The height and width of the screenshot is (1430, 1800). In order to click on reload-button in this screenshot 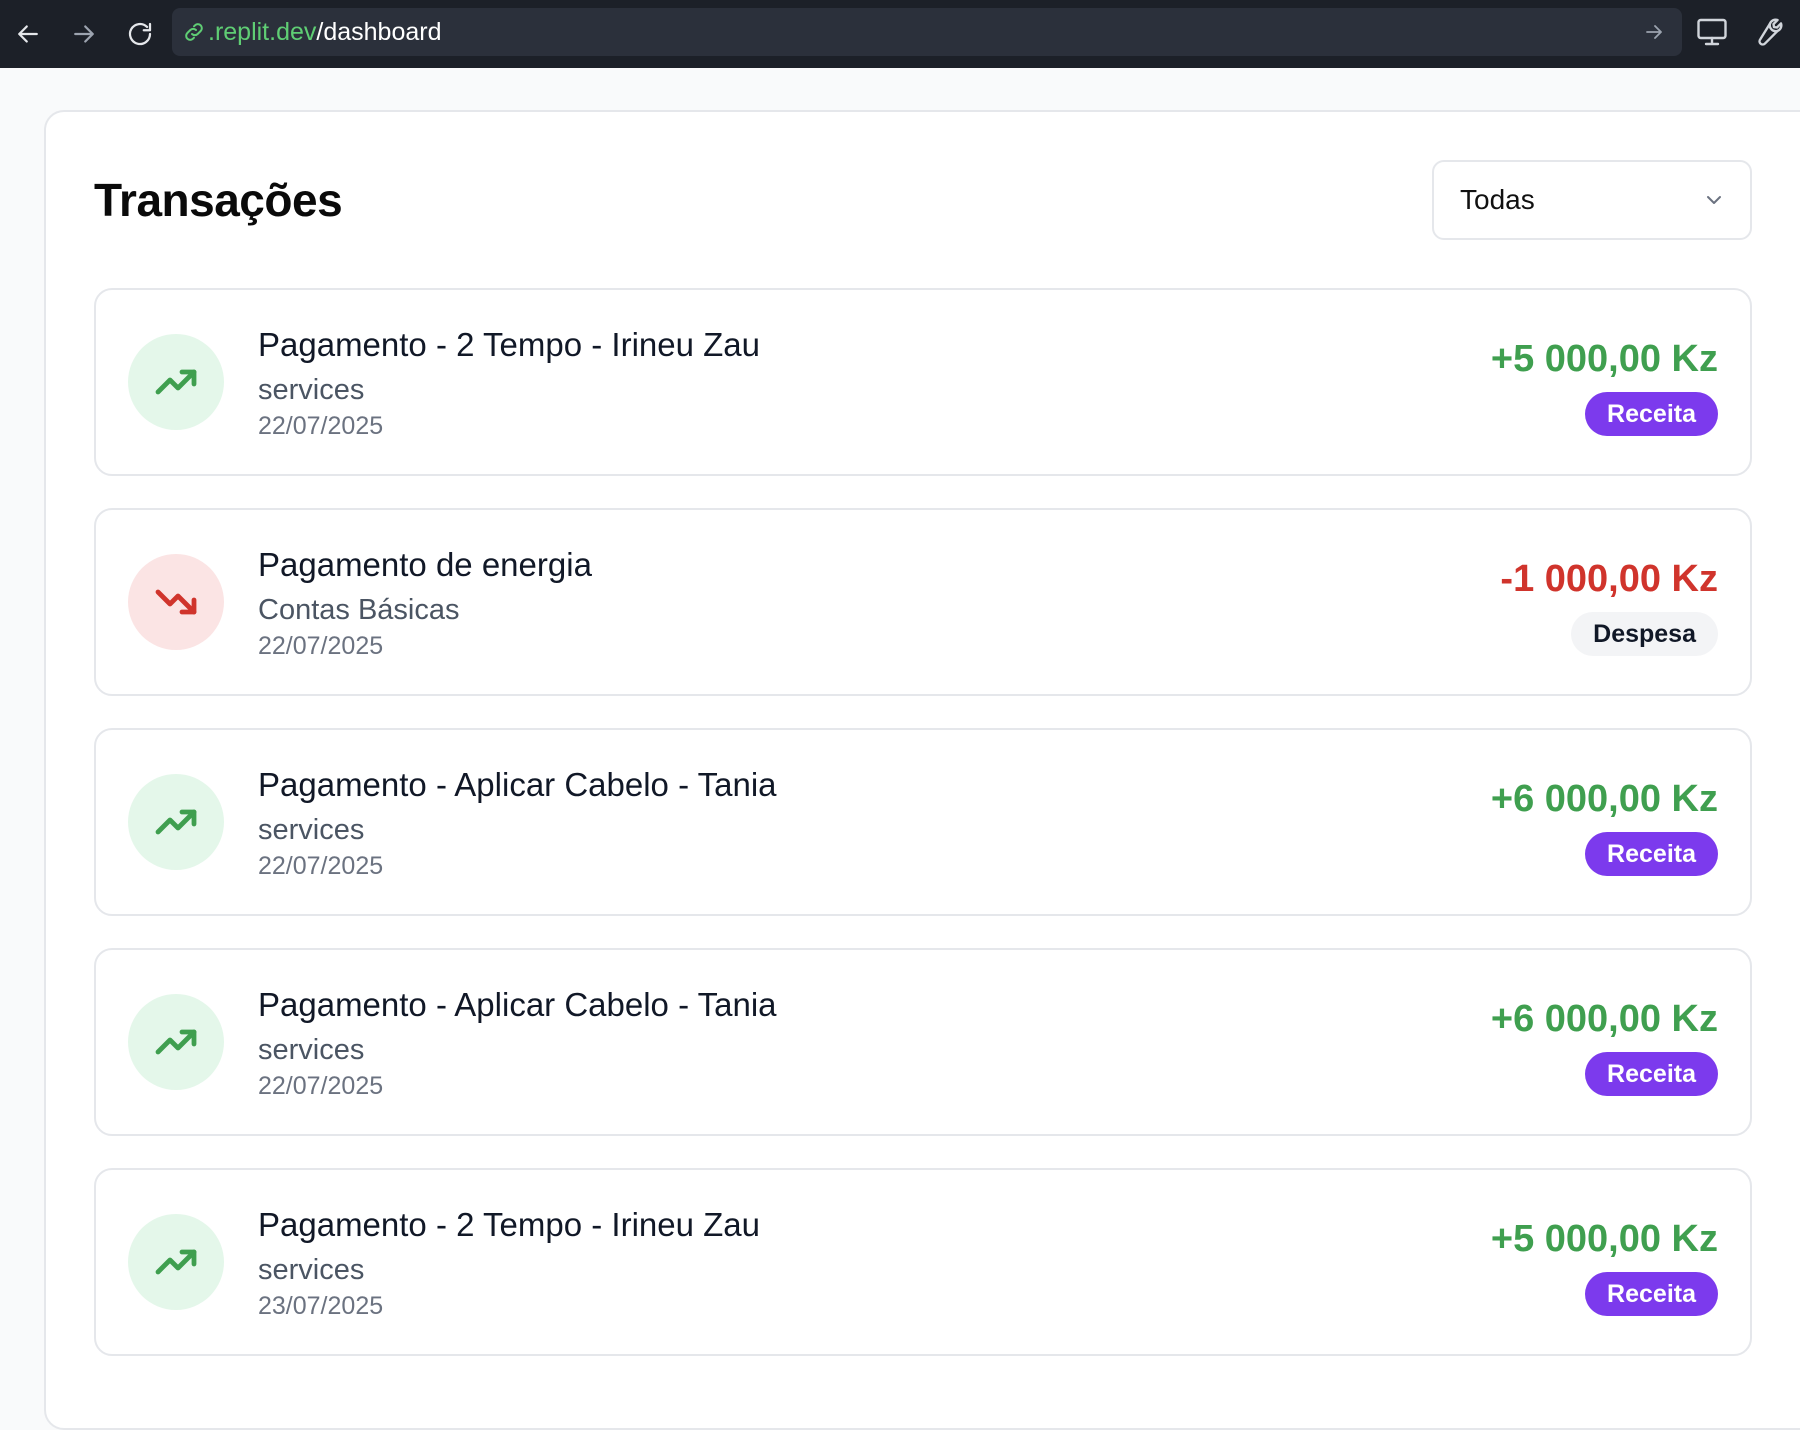, I will do `click(140, 34)`.